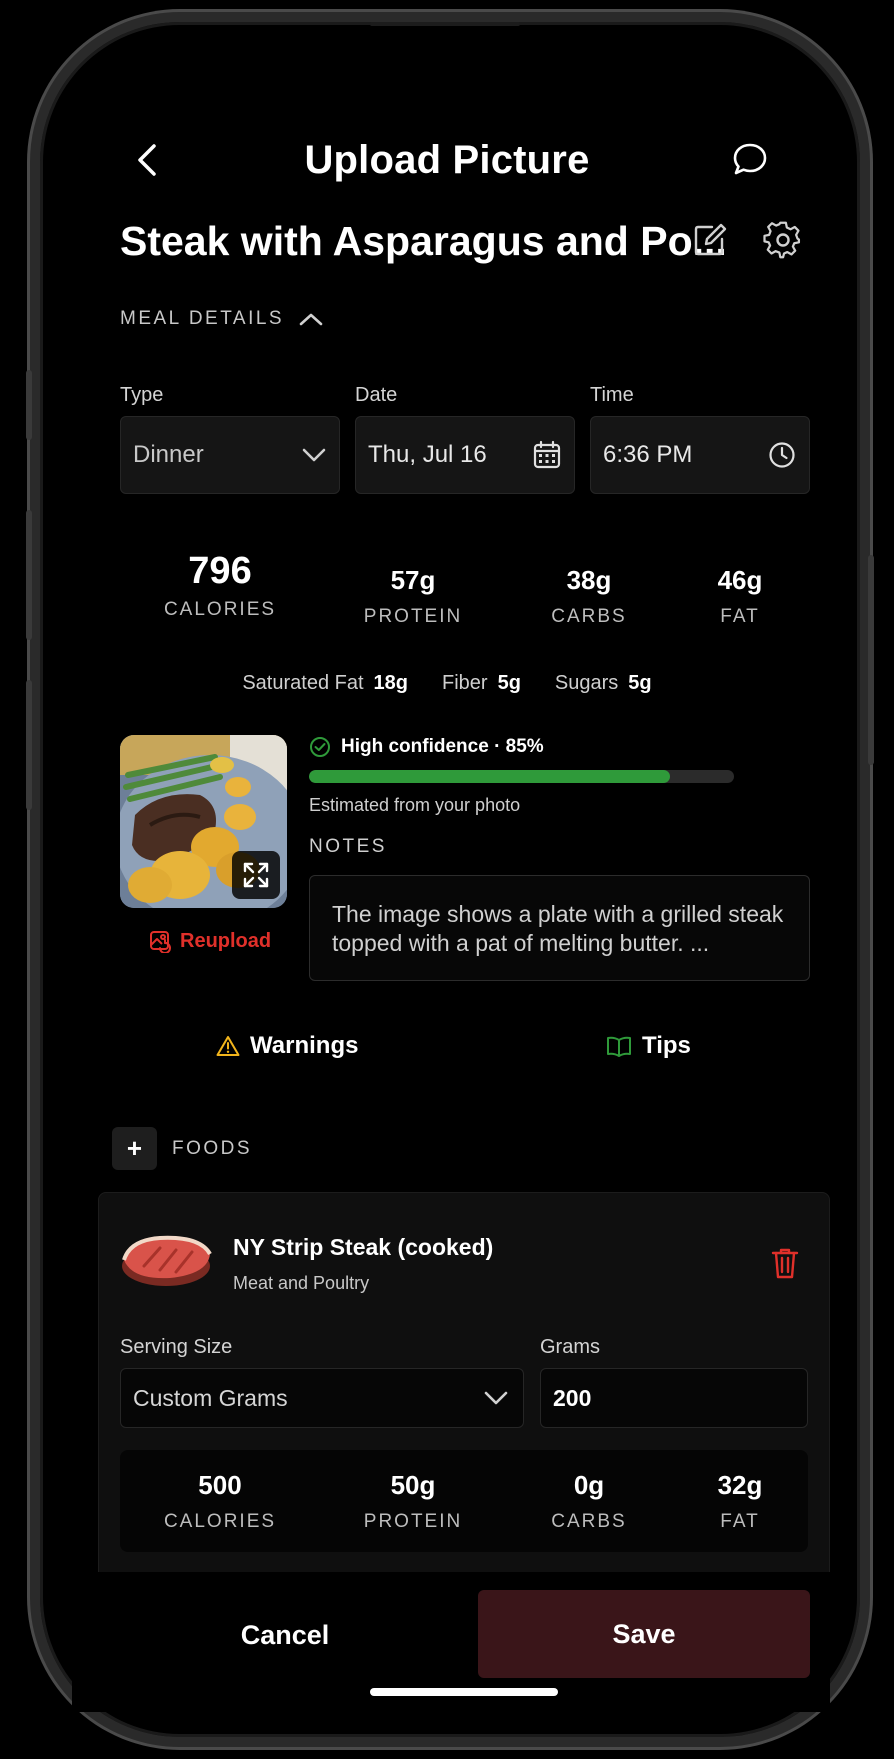 This screenshot has height=1759, width=894. What do you see at coordinates (464, 1692) in the screenshot?
I see `home-indicator` at bounding box center [464, 1692].